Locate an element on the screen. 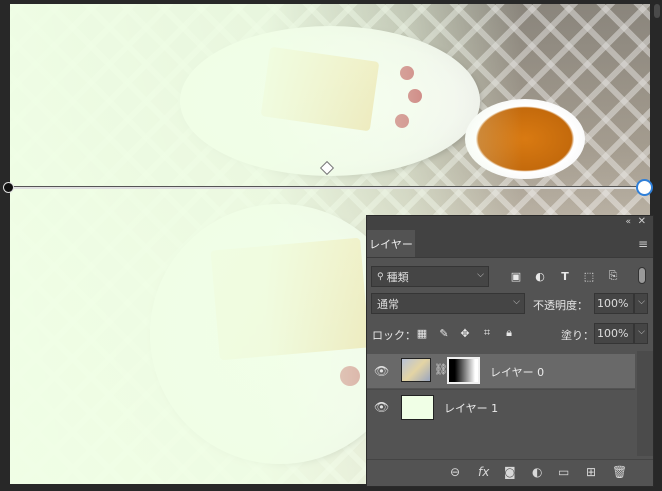 The height and width of the screenshot is (491, 662). layer-row-1: 👁︎ レイヤー 1 is located at coordinates (501, 406).